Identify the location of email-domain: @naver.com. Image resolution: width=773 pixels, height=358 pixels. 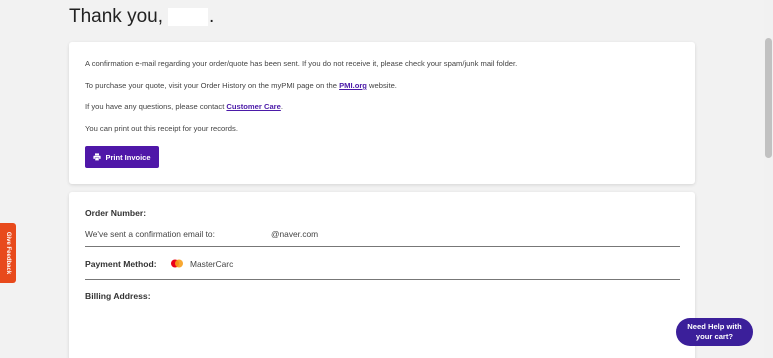
(295, 234).